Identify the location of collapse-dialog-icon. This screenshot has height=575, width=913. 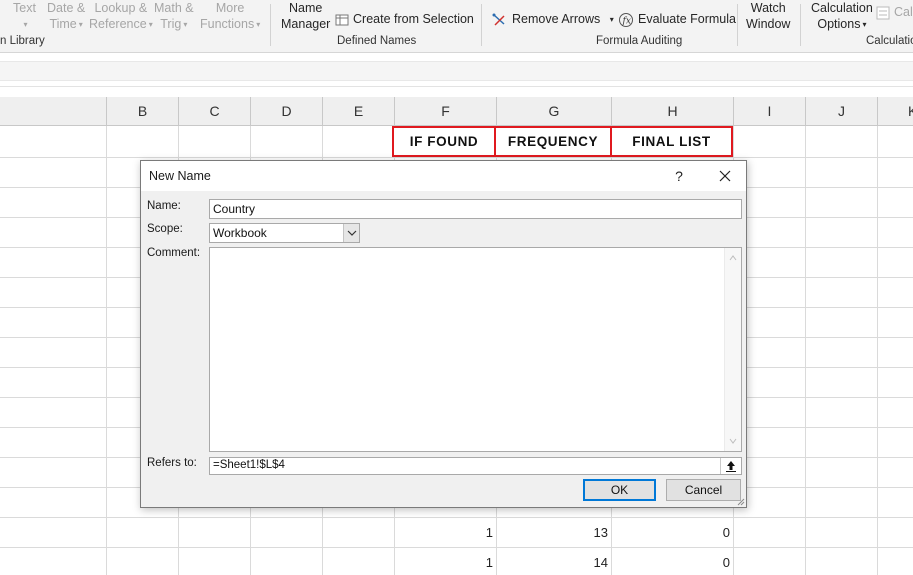
(731, 466).